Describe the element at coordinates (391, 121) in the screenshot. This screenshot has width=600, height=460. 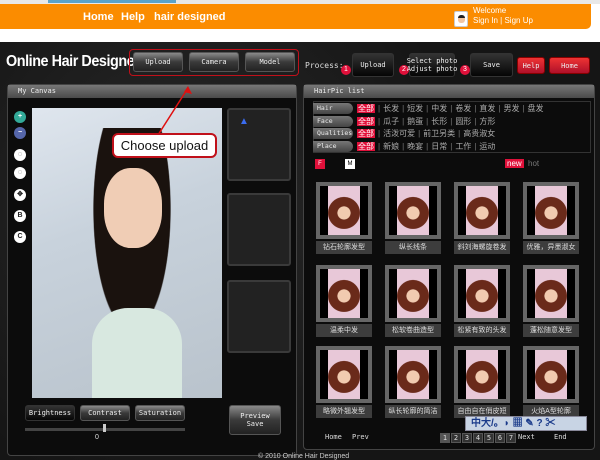
I see `filter-option: 瓜子` at that location.